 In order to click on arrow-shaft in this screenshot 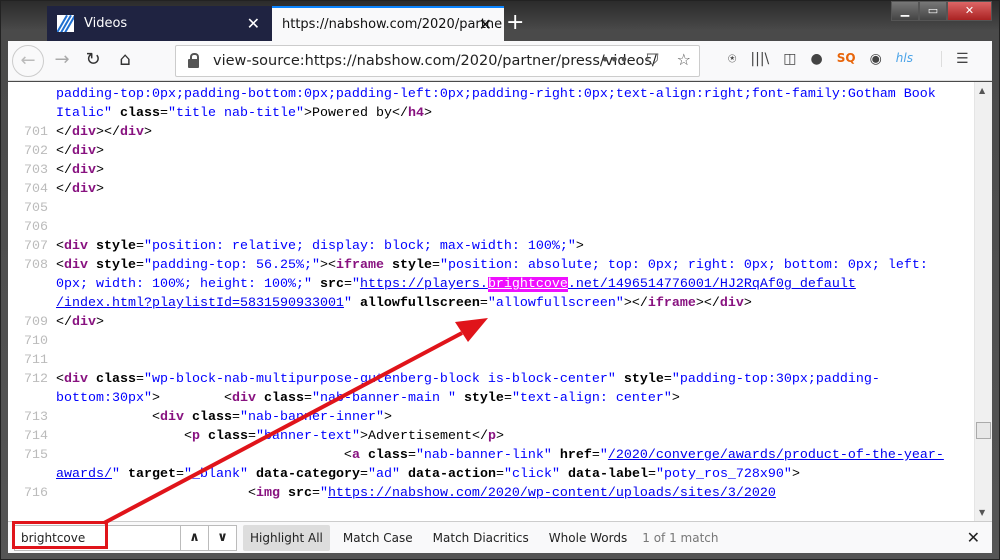, I will do `click(283, 428)`.